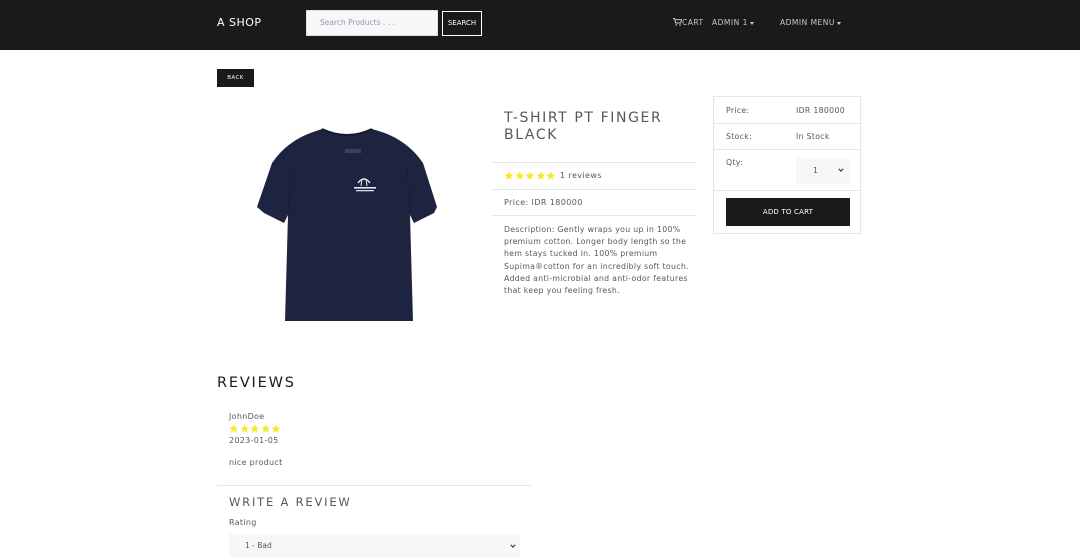 Image resolution: width=1080 pixels, height=557 pixels. Describe the element at coordinates (347, 224) in the screenshot. I see `t-shirt-image` at that location.